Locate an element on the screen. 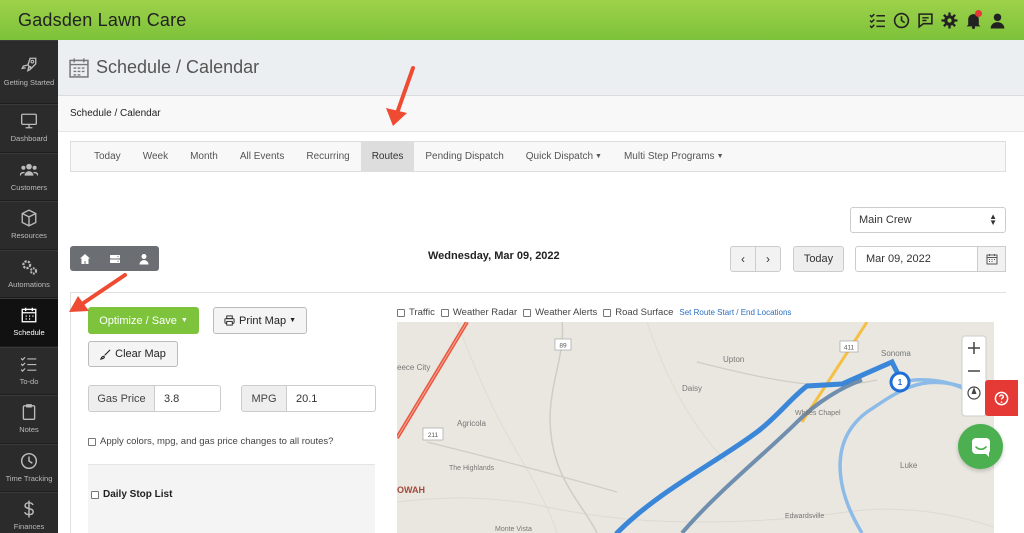  road-411-label: 411 is located at coordinates (849, 348).